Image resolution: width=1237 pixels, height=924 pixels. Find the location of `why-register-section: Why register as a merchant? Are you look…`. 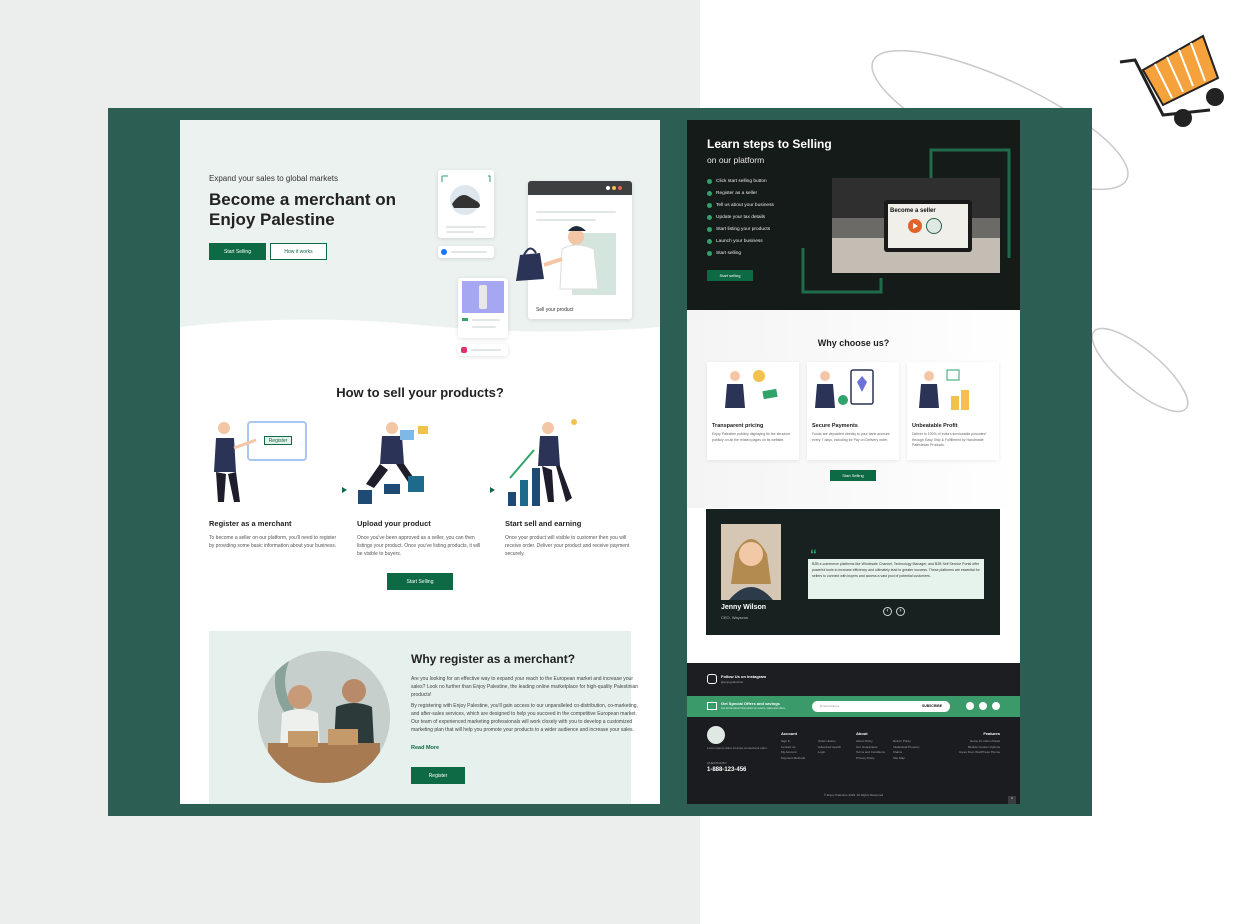

why-register-section: Why register as a merchant? Are you look… is located at coordinates (423, 717).